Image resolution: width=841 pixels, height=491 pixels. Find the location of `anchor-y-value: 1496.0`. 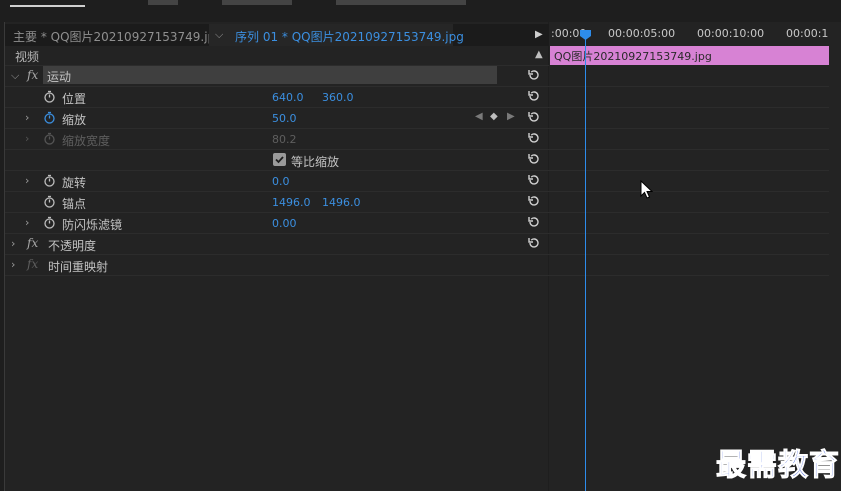

anchor-y-value: 1496.0 is located at coordinates (341, 202).